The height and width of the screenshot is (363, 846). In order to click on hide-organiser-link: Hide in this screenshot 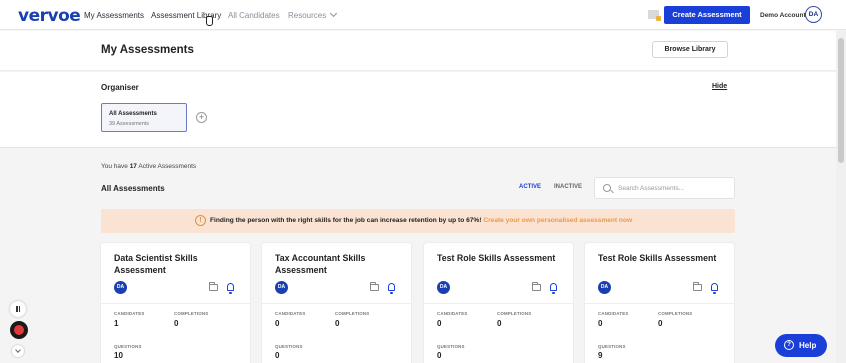, I will do `click(719, 86)`.